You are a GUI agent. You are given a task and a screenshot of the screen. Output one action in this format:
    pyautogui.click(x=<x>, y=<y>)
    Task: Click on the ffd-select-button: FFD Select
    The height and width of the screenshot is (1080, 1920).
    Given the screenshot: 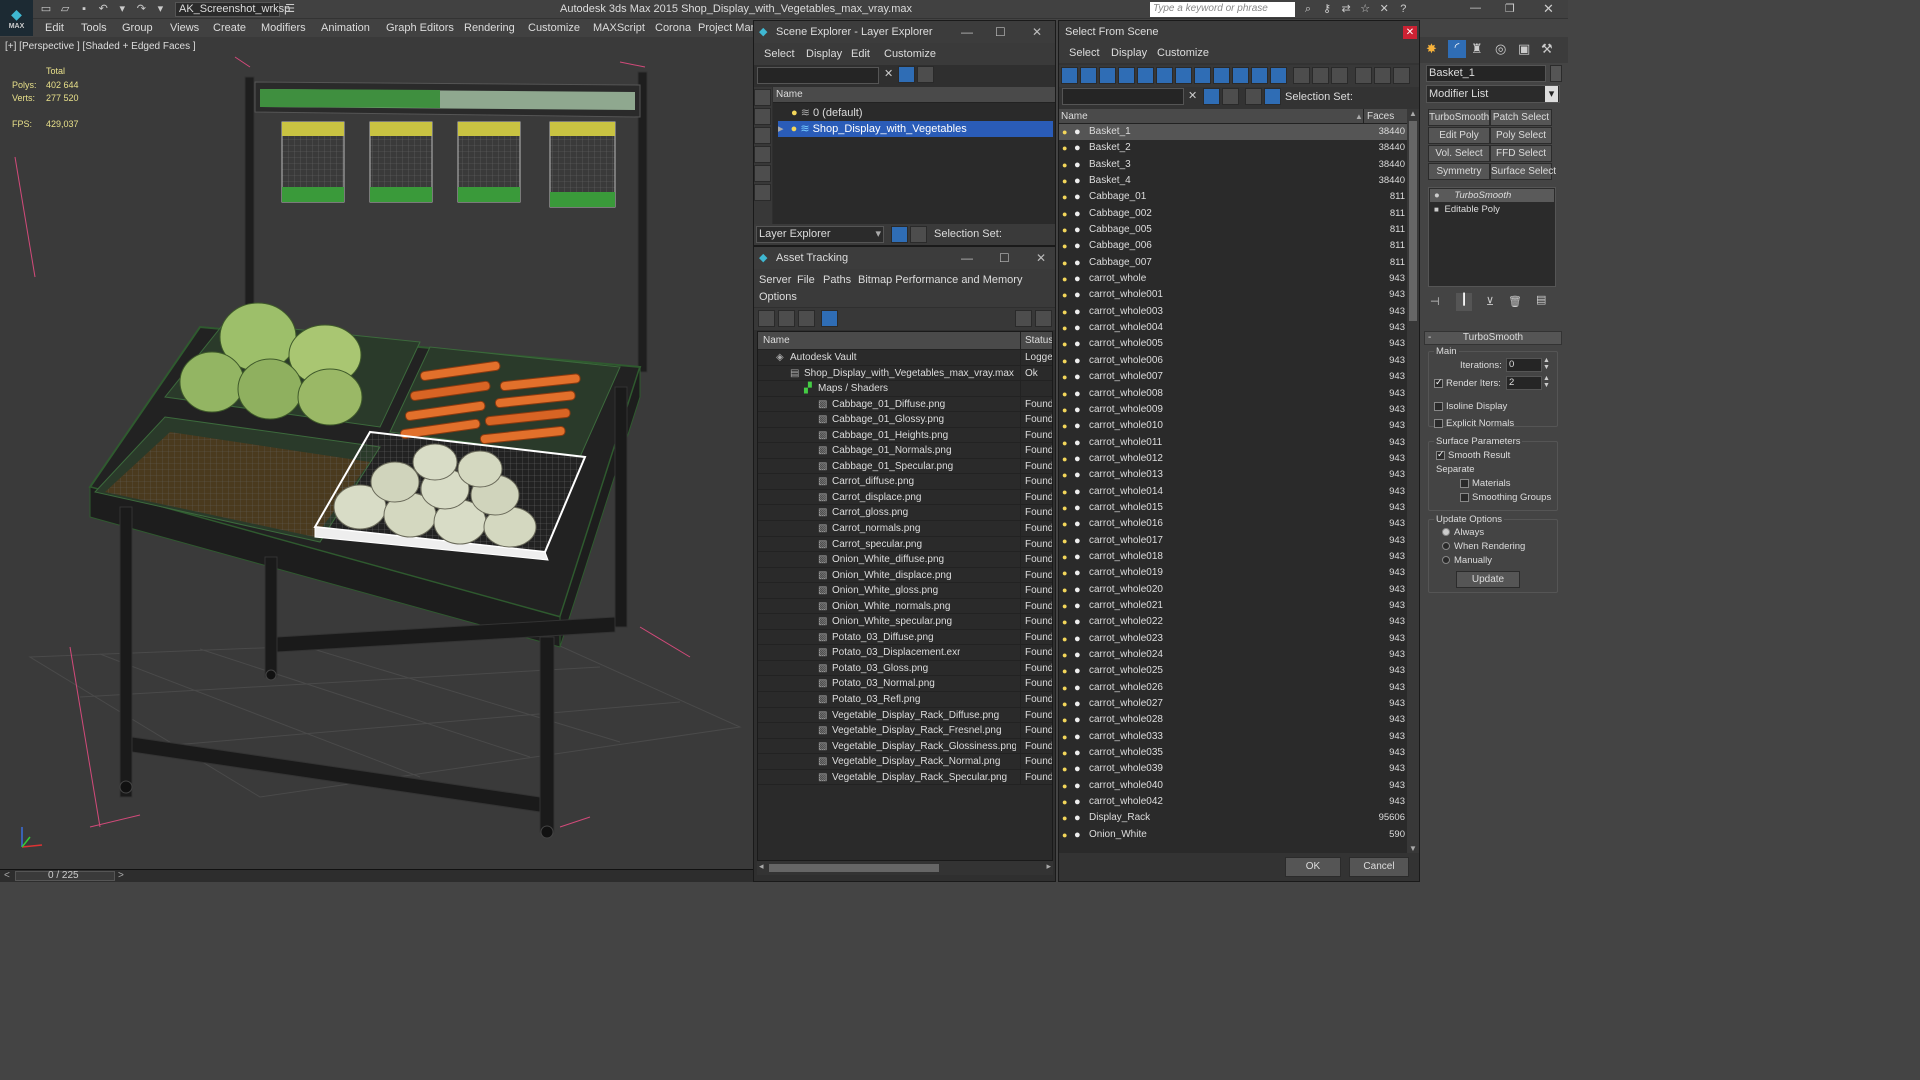 What is the action you would take?
    pyautogui.click(x=1521, y=153)
    